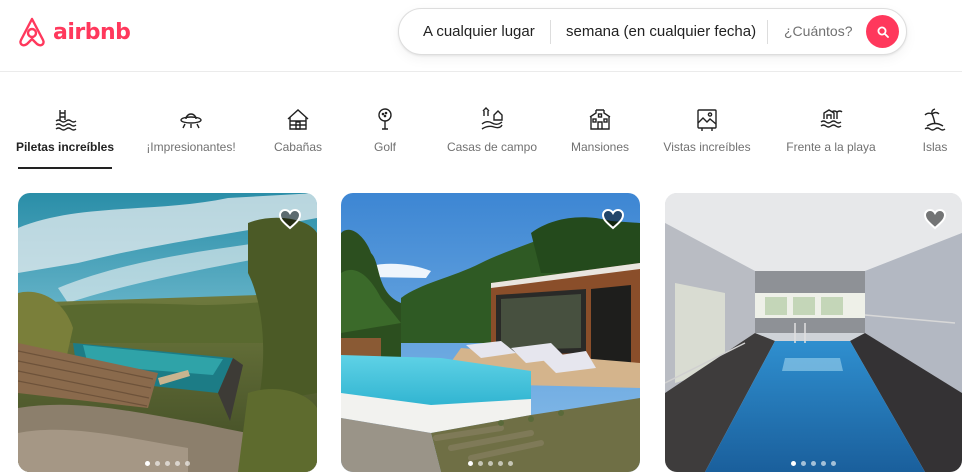 The width and height of the screenshot is (962, 472). I want to click on search-button, so click(882, 31).